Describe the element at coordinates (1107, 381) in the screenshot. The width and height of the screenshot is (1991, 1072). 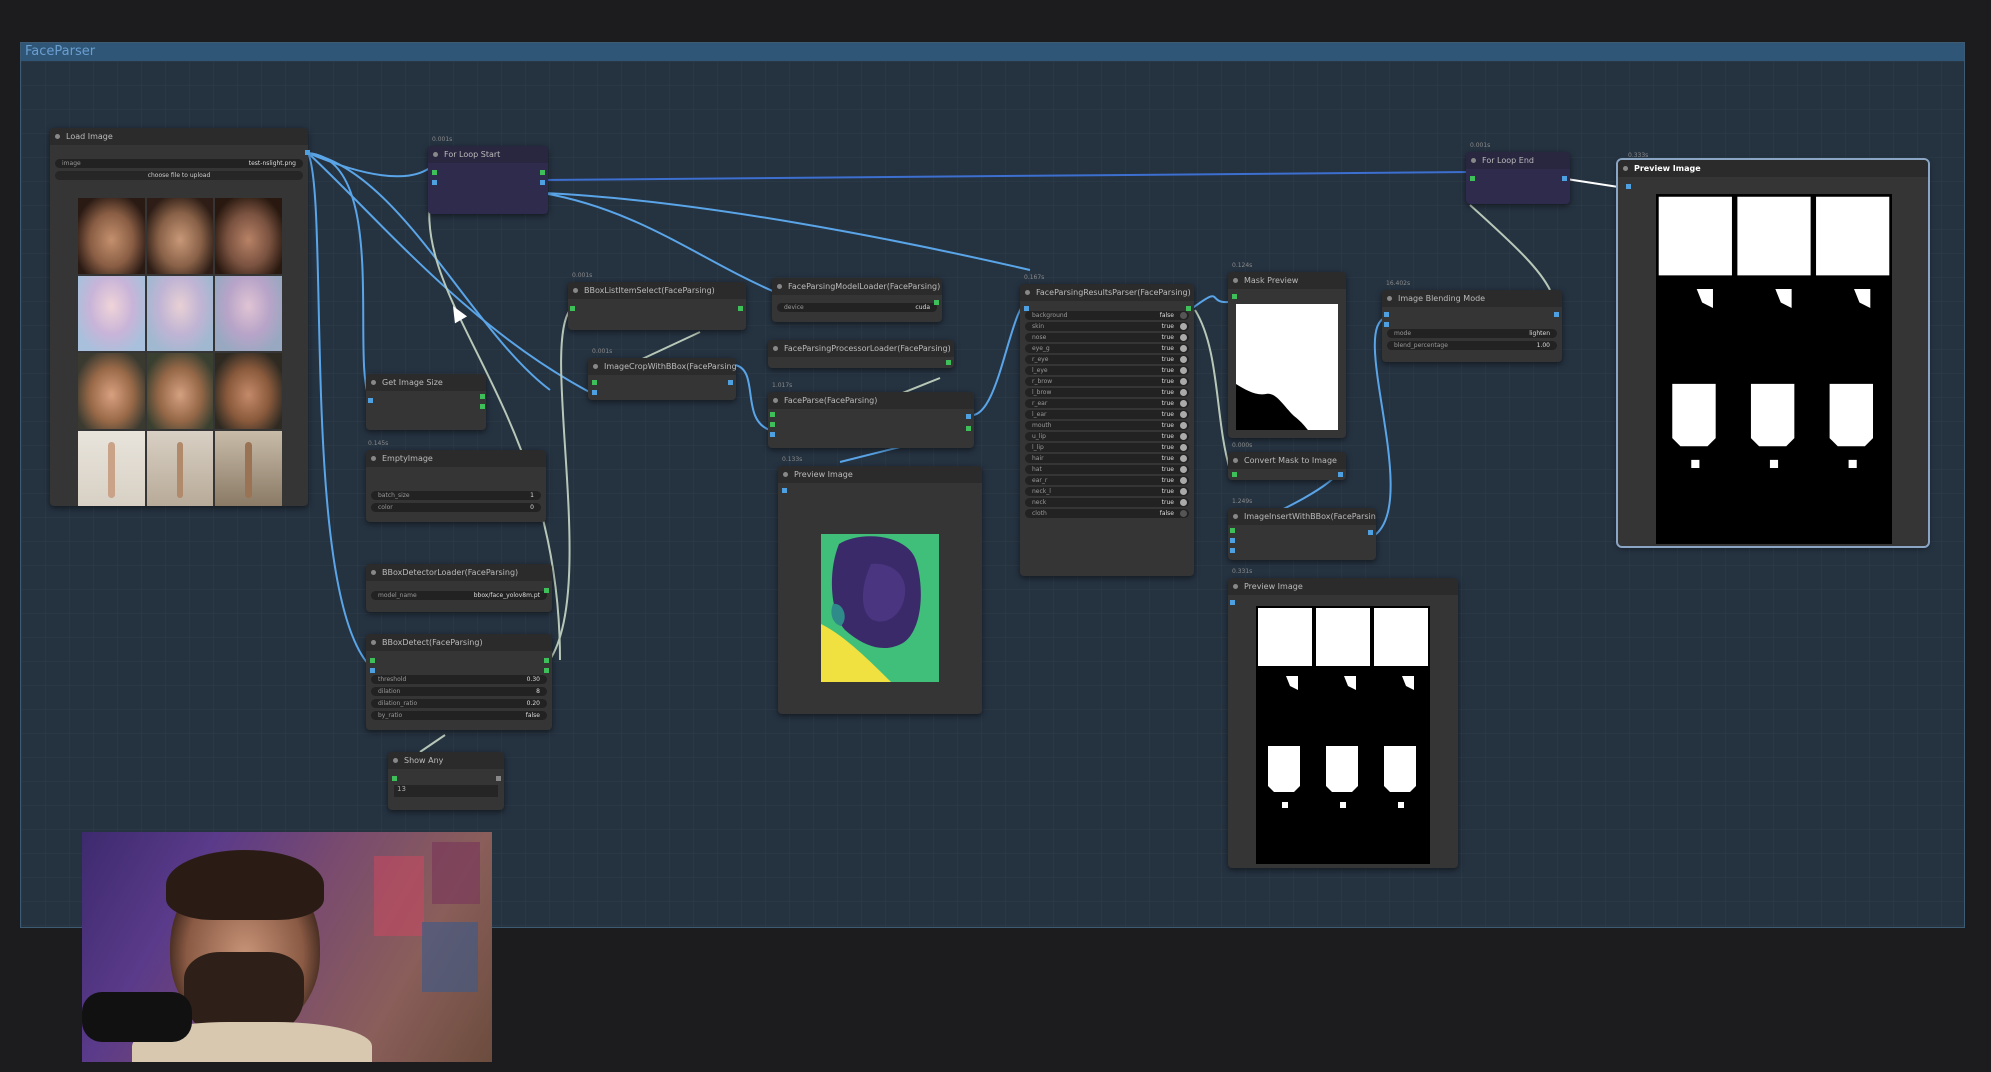
I see `param-toggle-r-brow: r_brow true` at that location.